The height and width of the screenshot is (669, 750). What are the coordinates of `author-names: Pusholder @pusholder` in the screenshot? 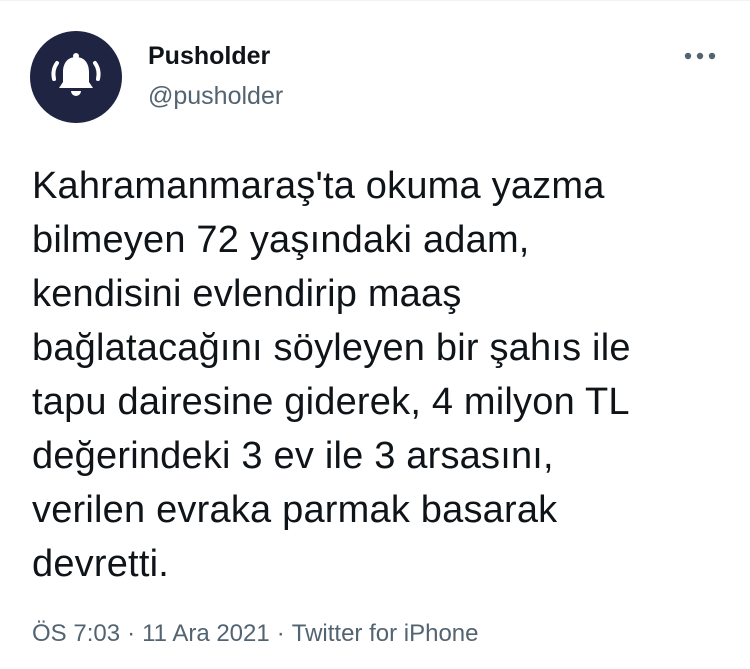 It's located at (215, 76).